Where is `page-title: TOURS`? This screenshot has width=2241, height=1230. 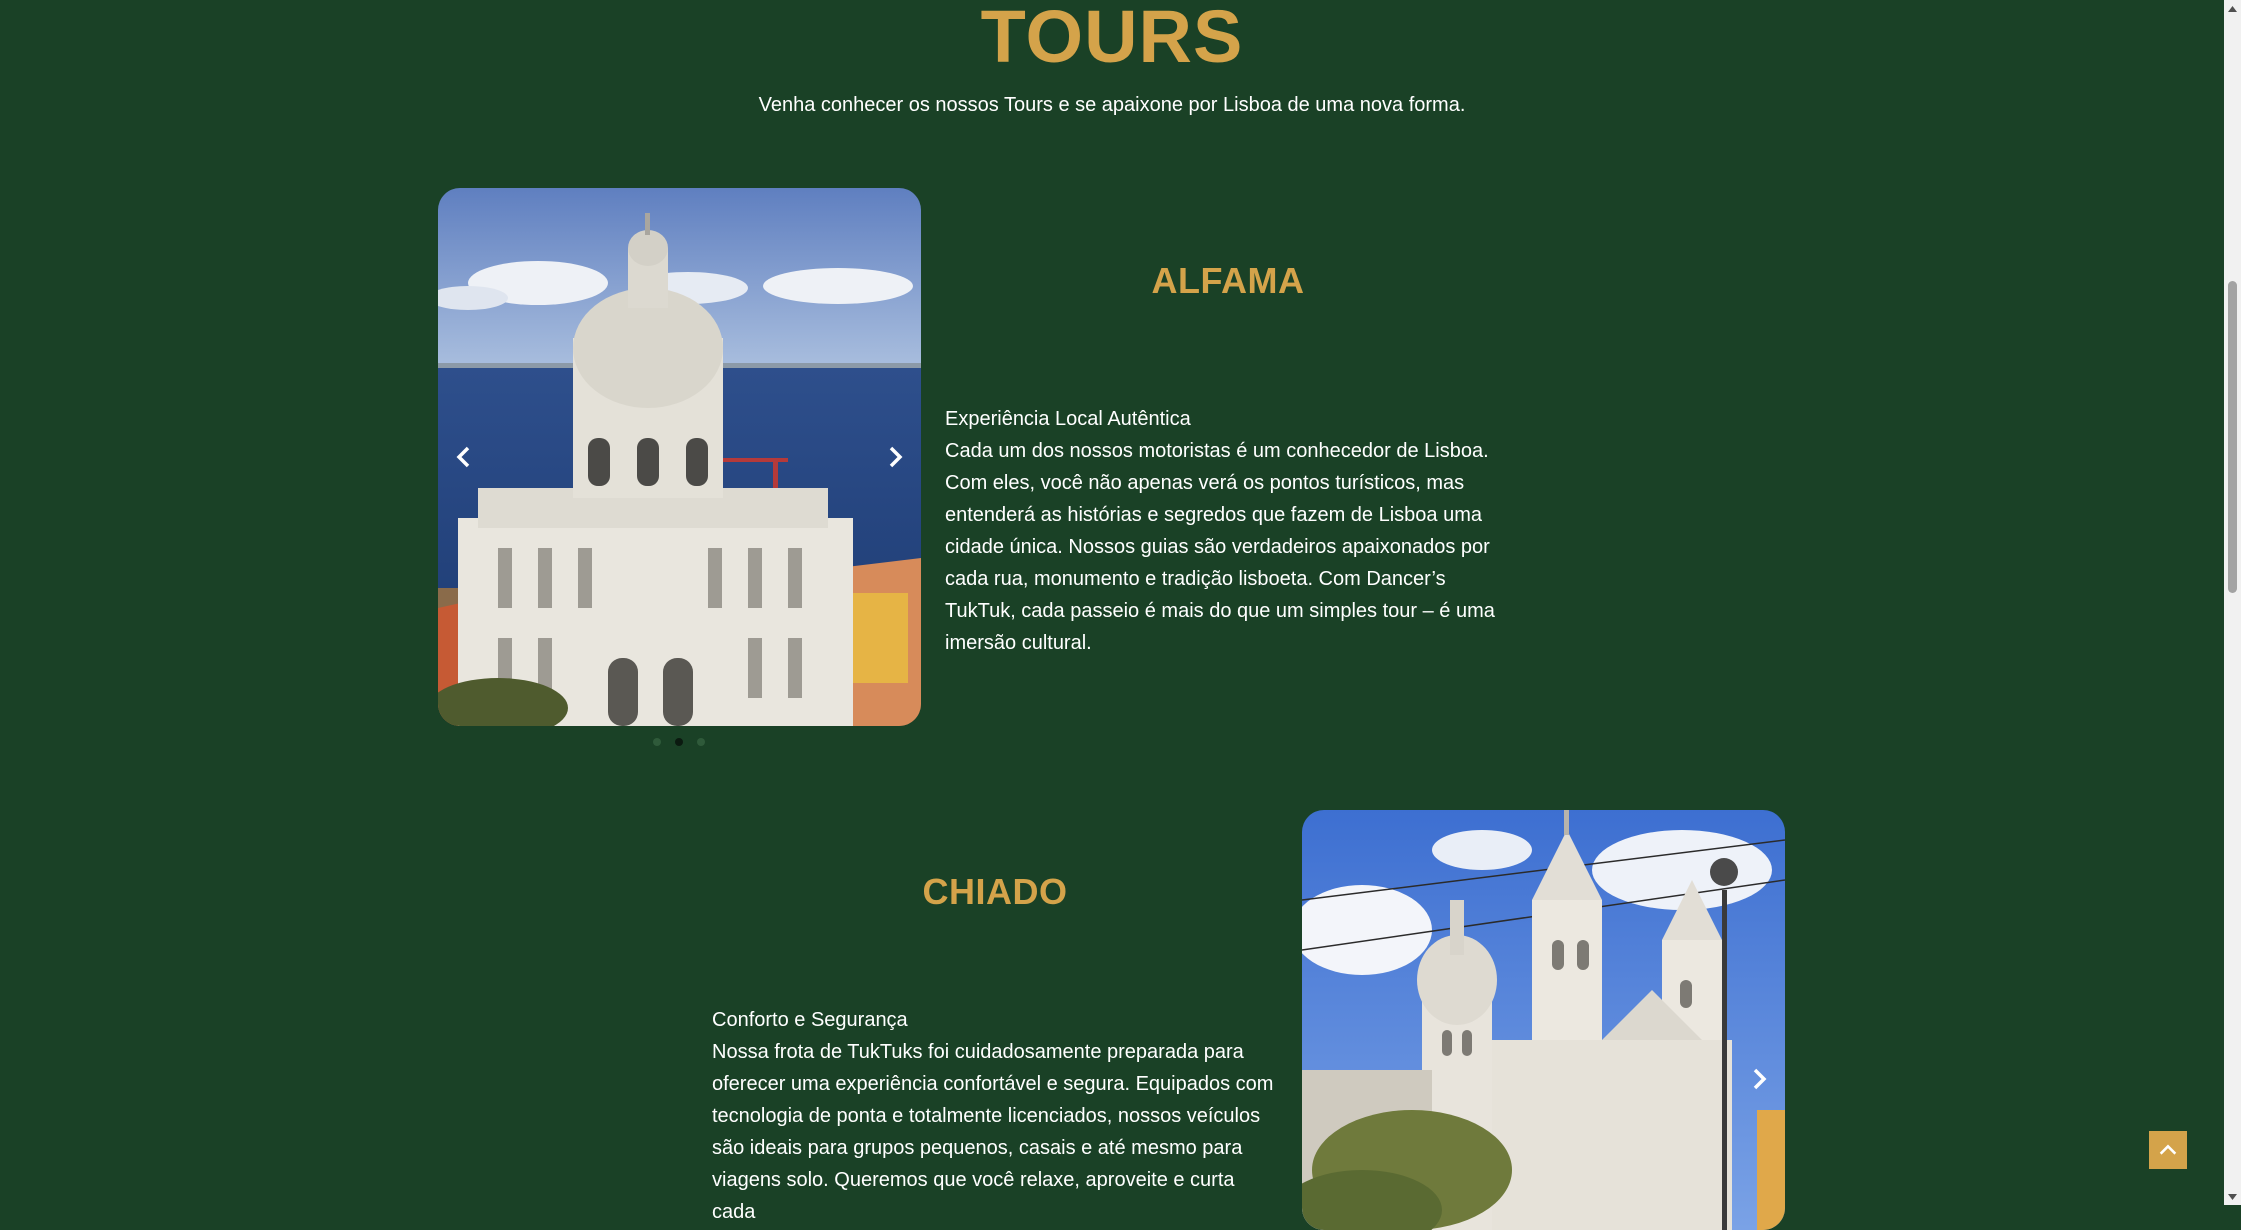
page-title: TOURS is located at coordinates (1112, 39).